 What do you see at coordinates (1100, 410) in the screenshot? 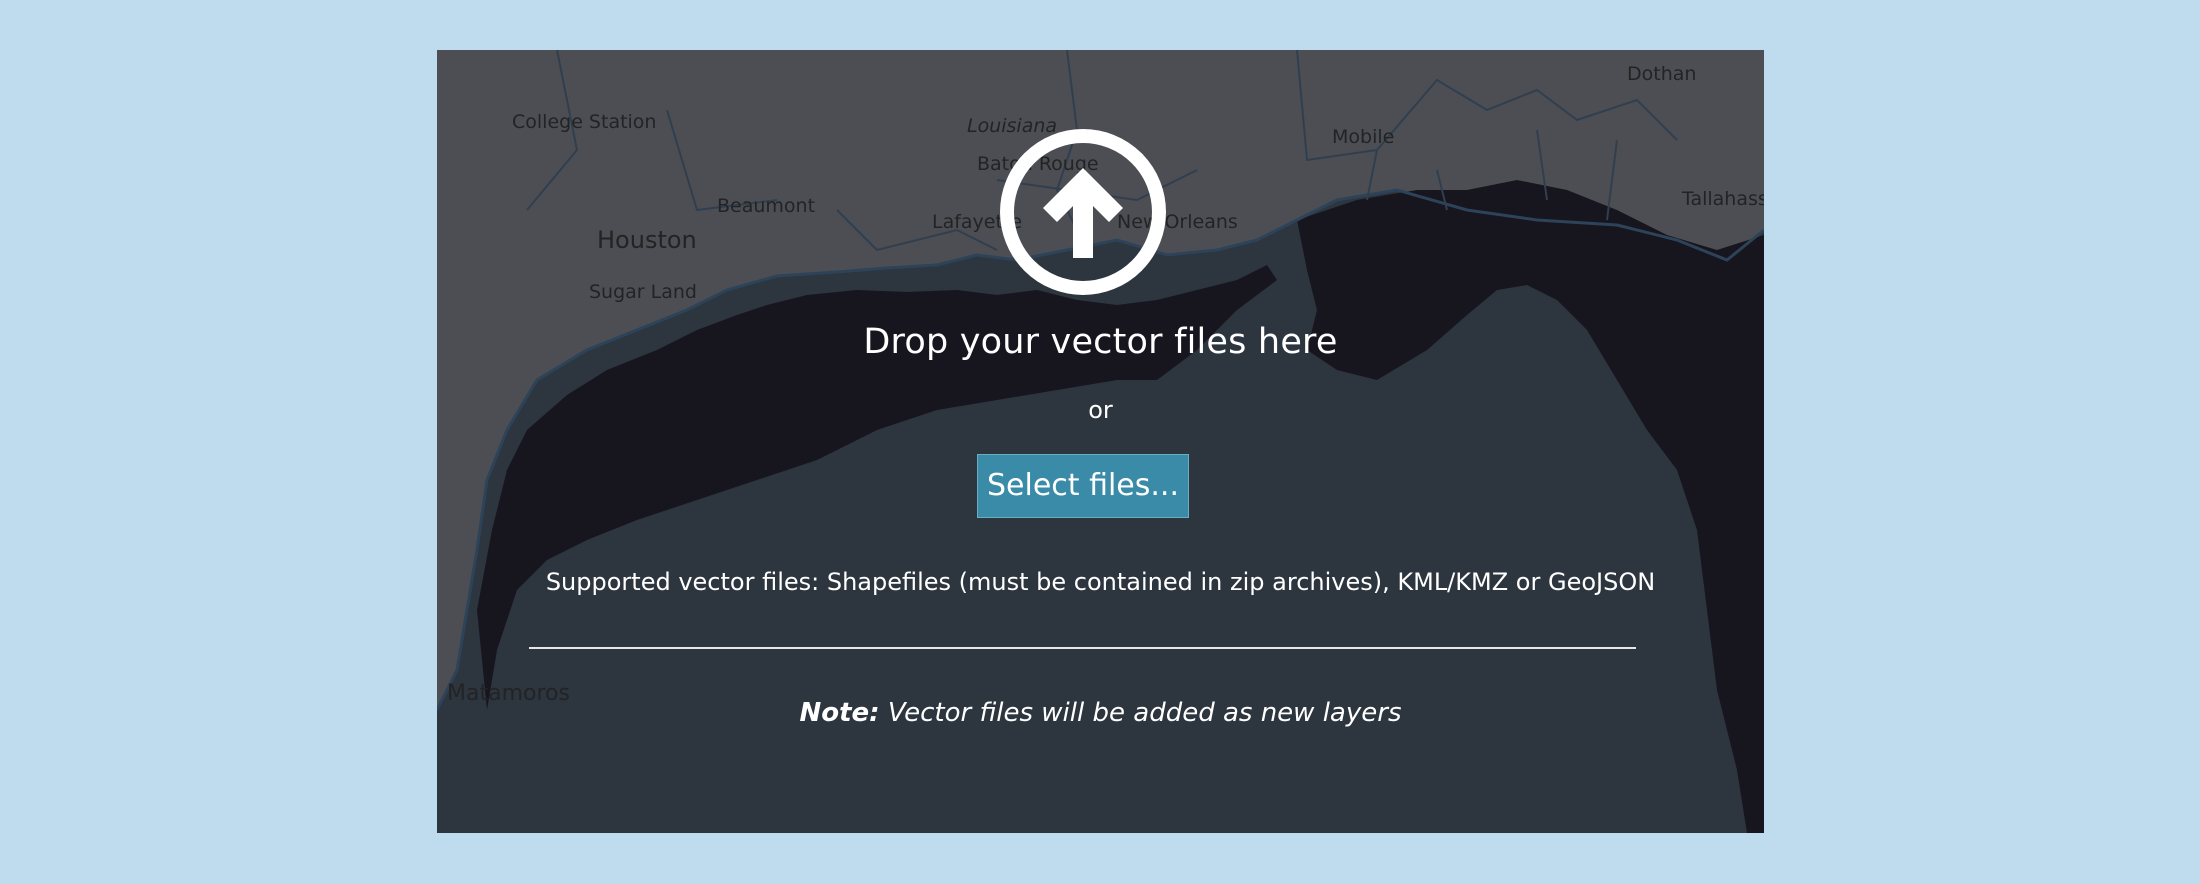
I see `or-separator-text: or` at bounding box center [1100, 410].